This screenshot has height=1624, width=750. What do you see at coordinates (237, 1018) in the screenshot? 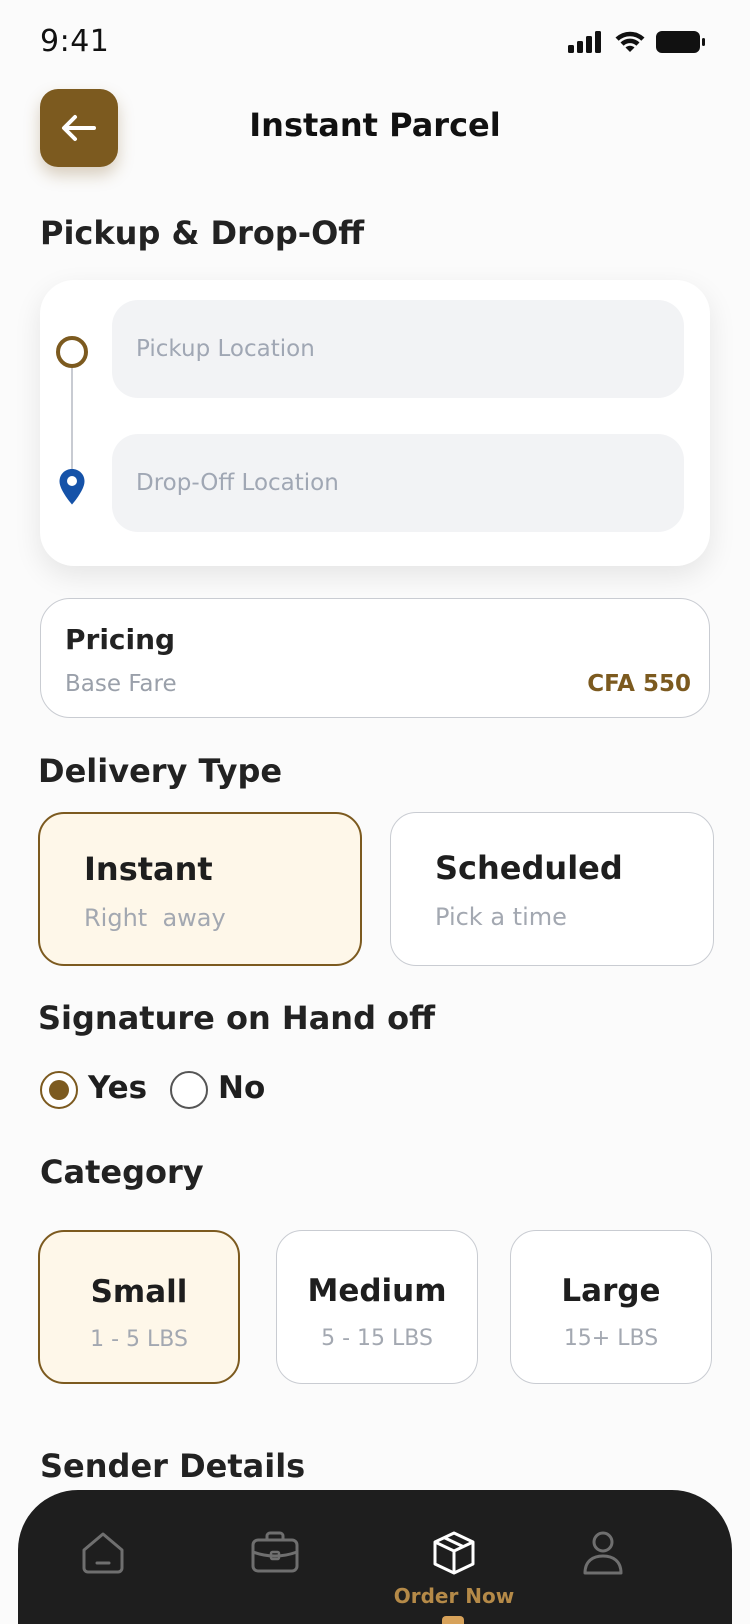
I see `signature-title: Signature on Hand off` at bounding box center [237, 1018].